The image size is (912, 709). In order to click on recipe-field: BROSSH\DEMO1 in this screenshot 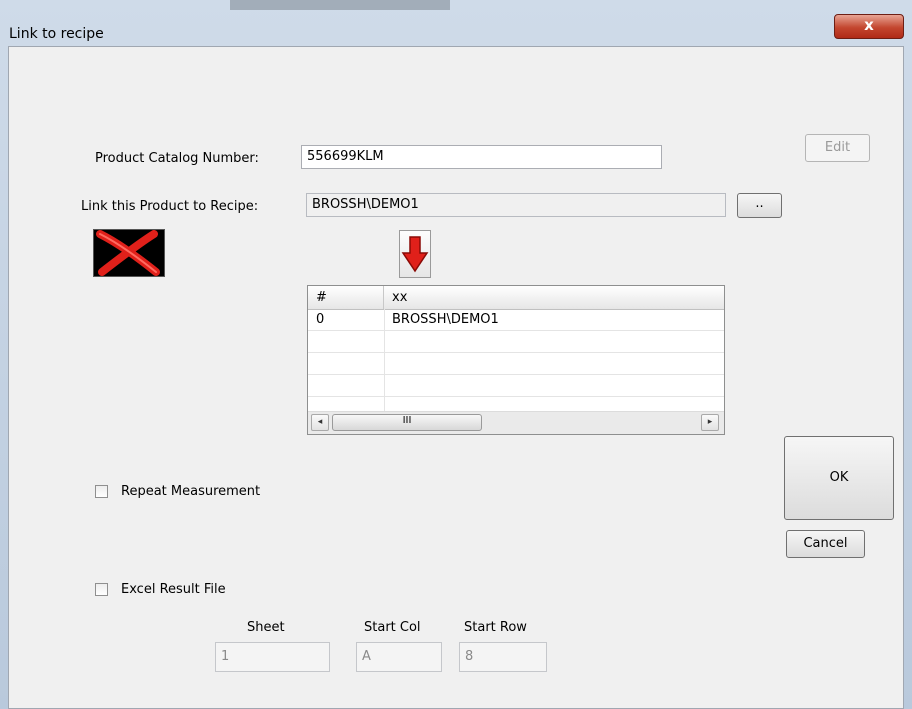, I will do `click(516, 205)`.